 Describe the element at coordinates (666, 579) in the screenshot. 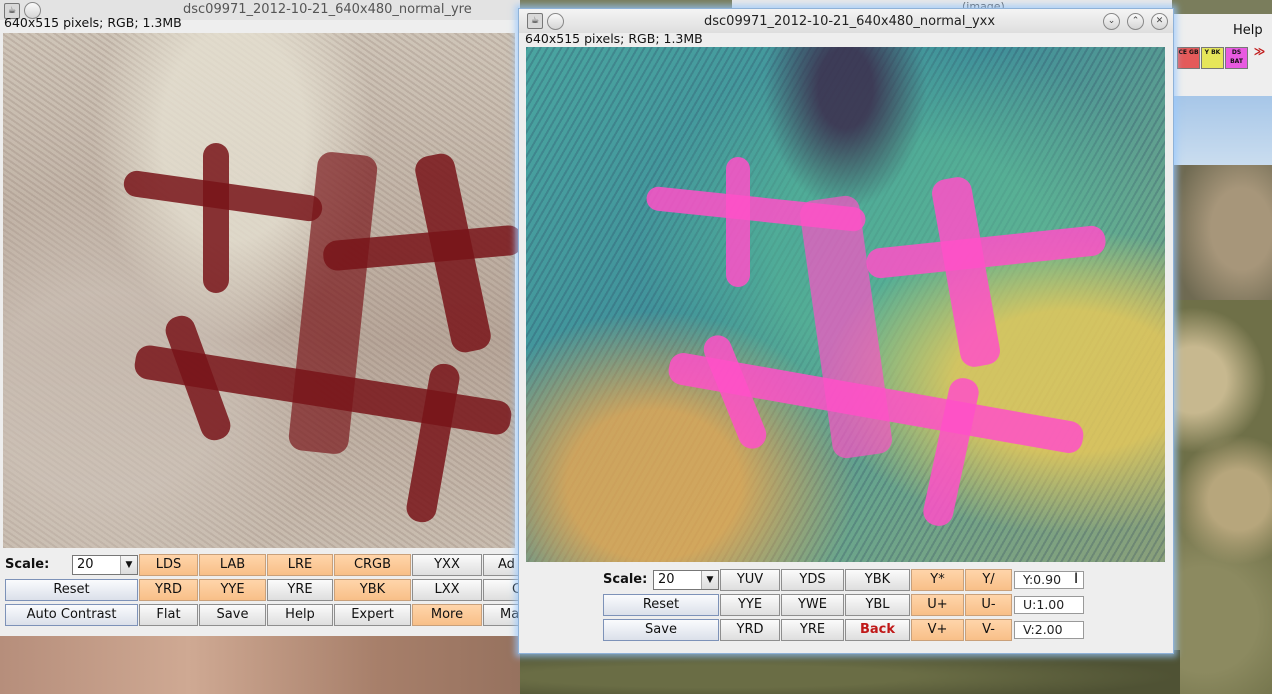

I see `right-scale-value: 20` at that location.